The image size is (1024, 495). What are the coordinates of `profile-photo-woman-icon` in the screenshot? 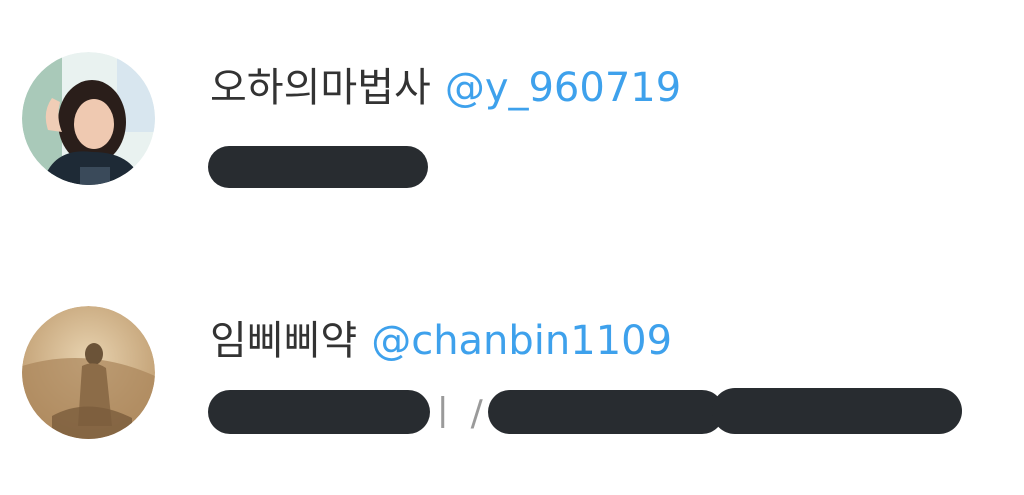 It's located at (88, 118).